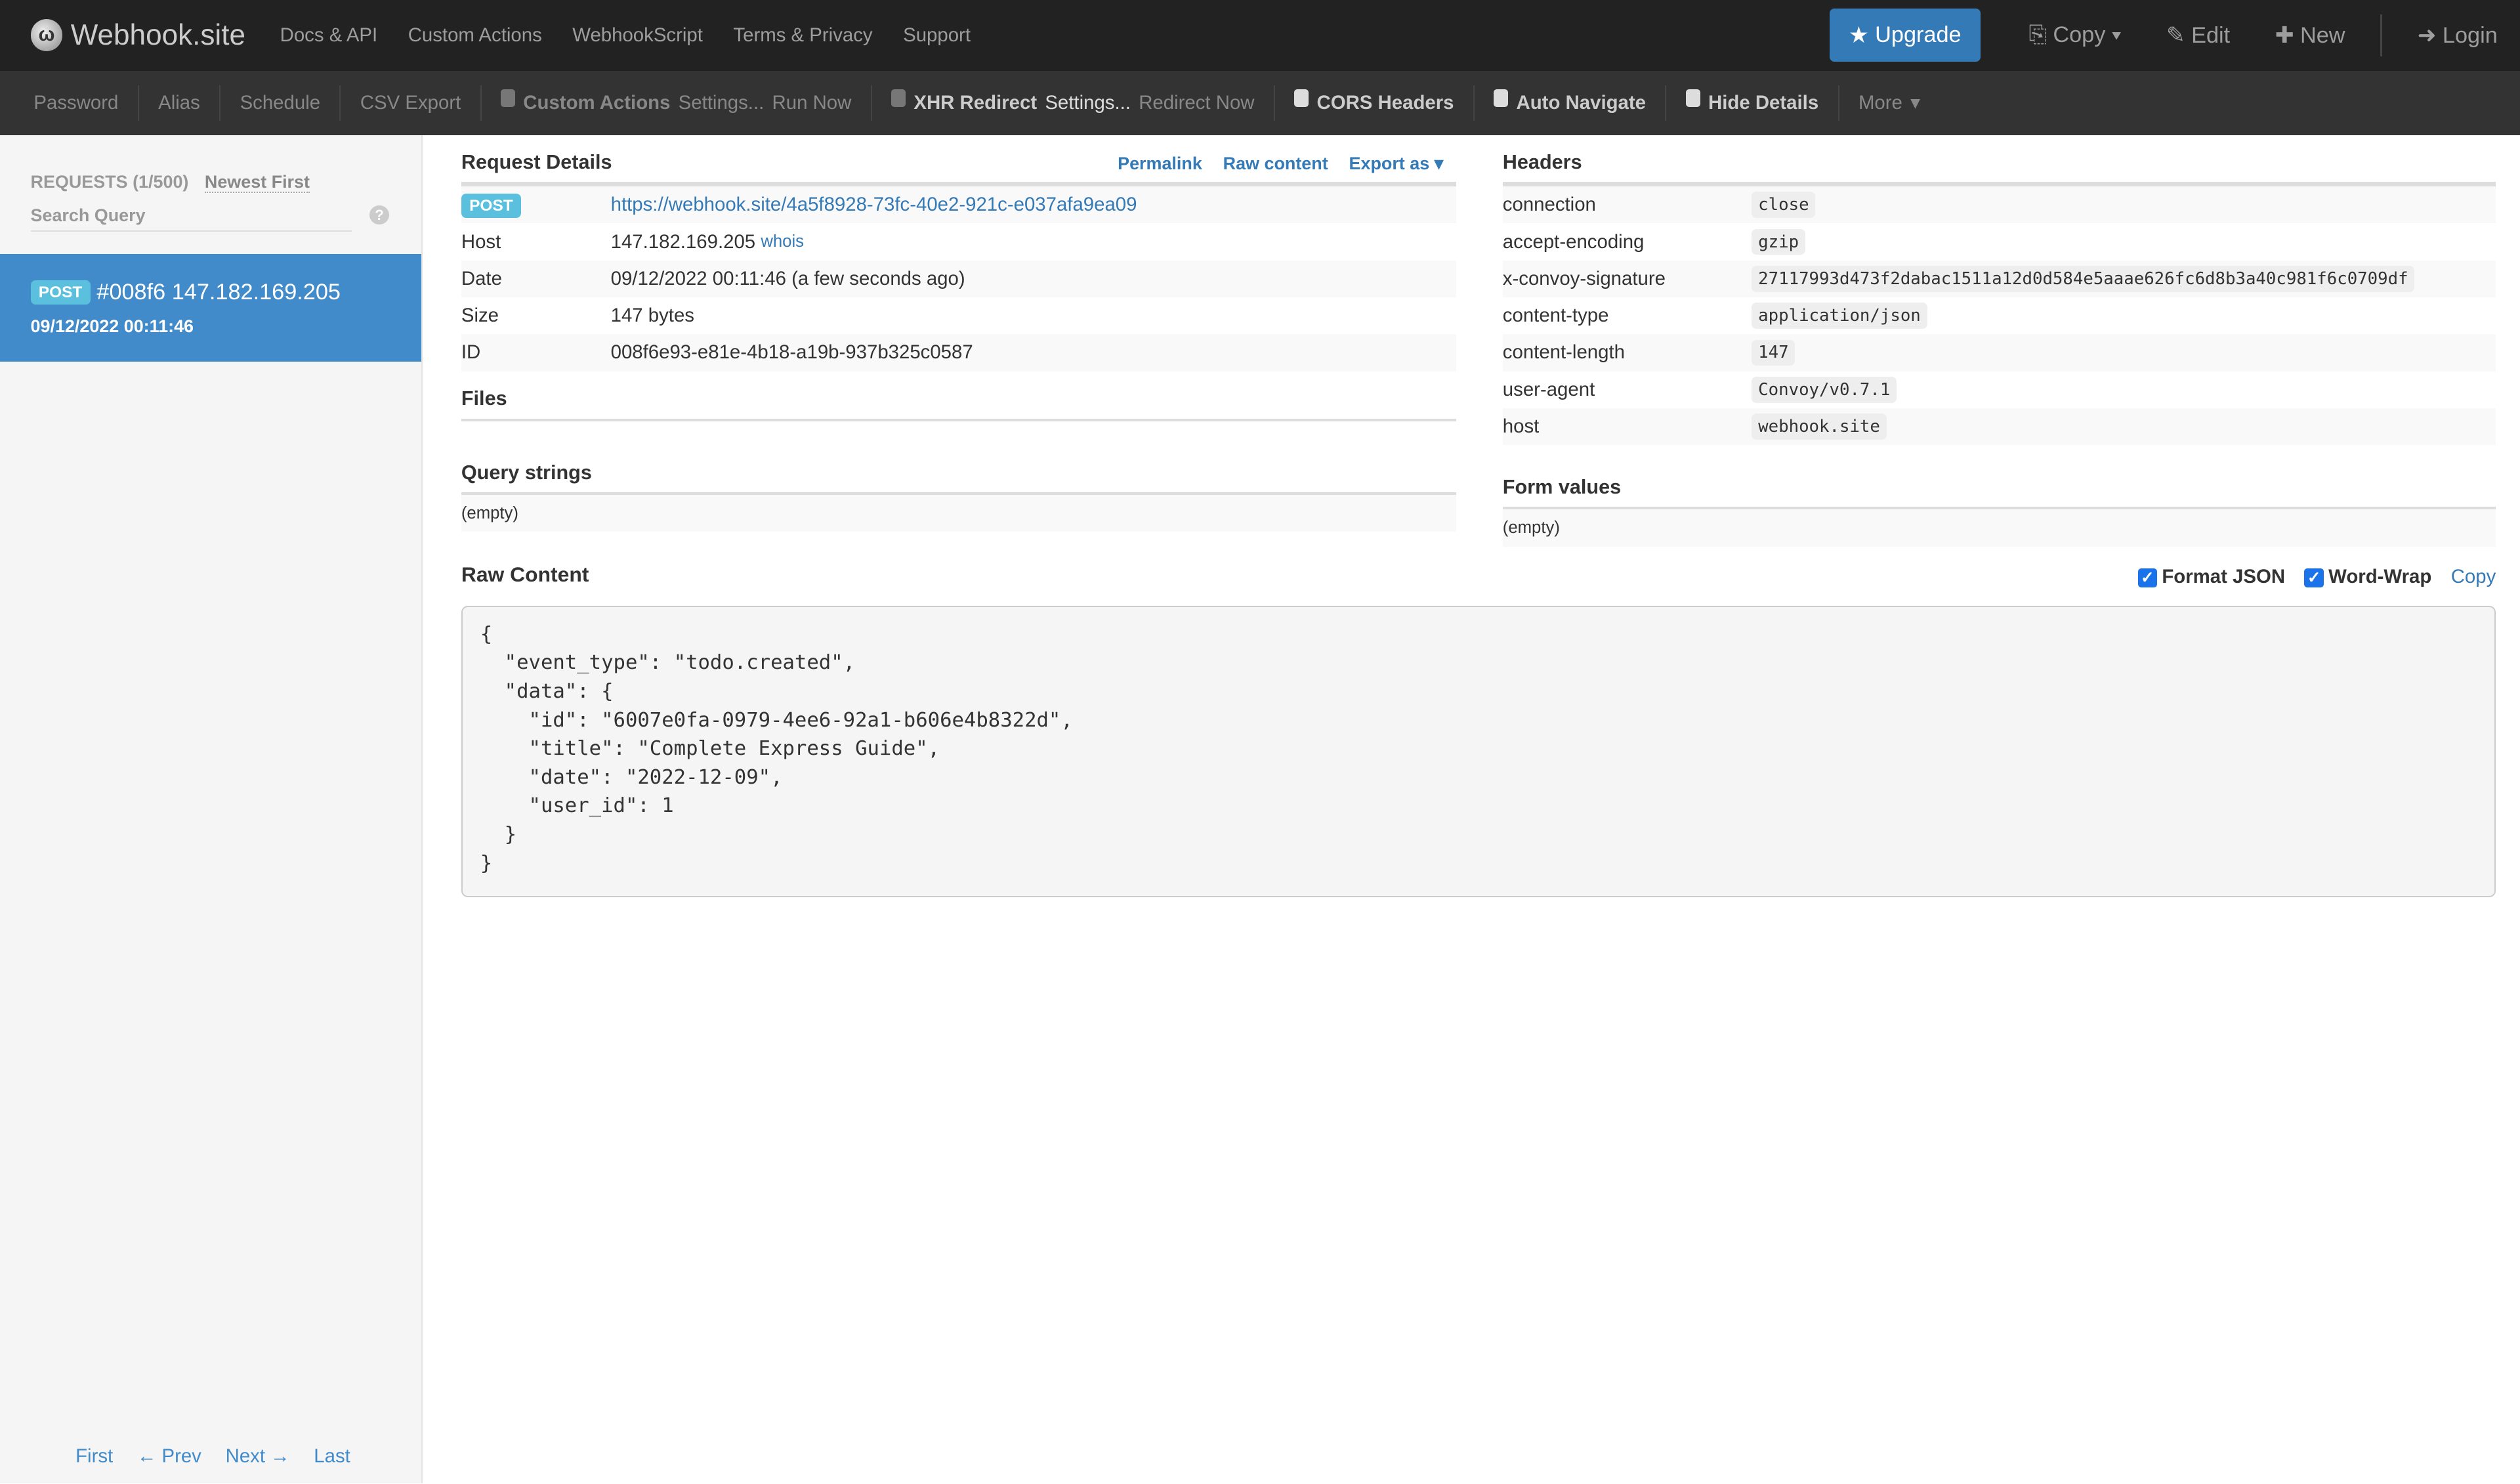  What do you see at coordinates (683, 241) in the screenshot?
I see `detail-value: 147.182.169.205` at bounding box center [683, 241].